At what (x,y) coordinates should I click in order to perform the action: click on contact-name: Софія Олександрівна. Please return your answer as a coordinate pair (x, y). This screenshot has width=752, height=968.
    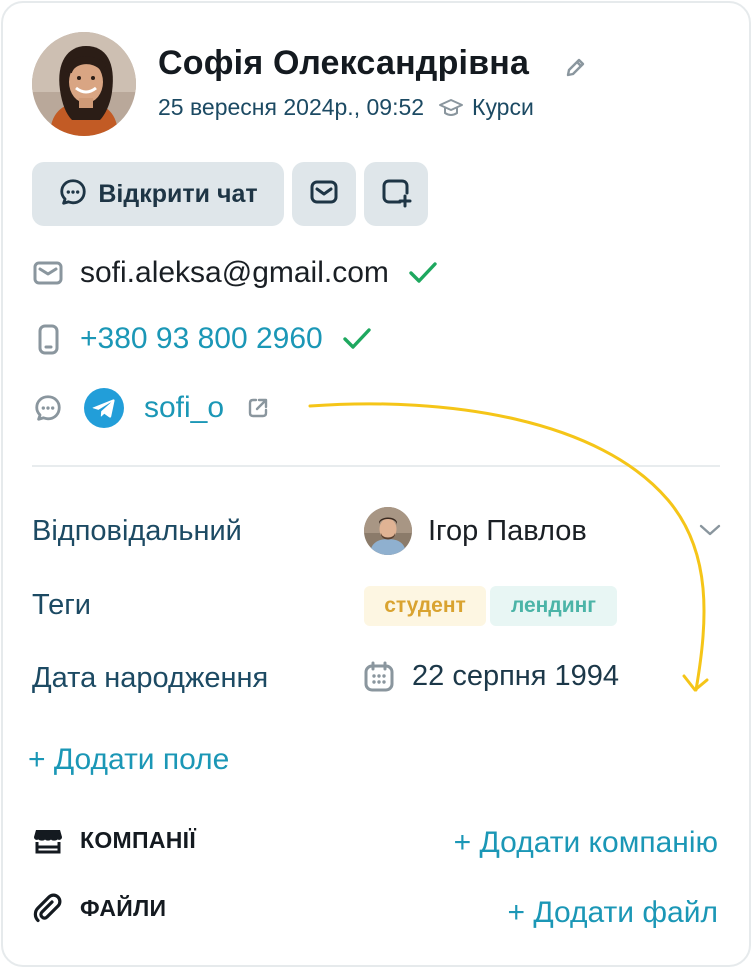
    Looking at the image, I should click on (344, 63).